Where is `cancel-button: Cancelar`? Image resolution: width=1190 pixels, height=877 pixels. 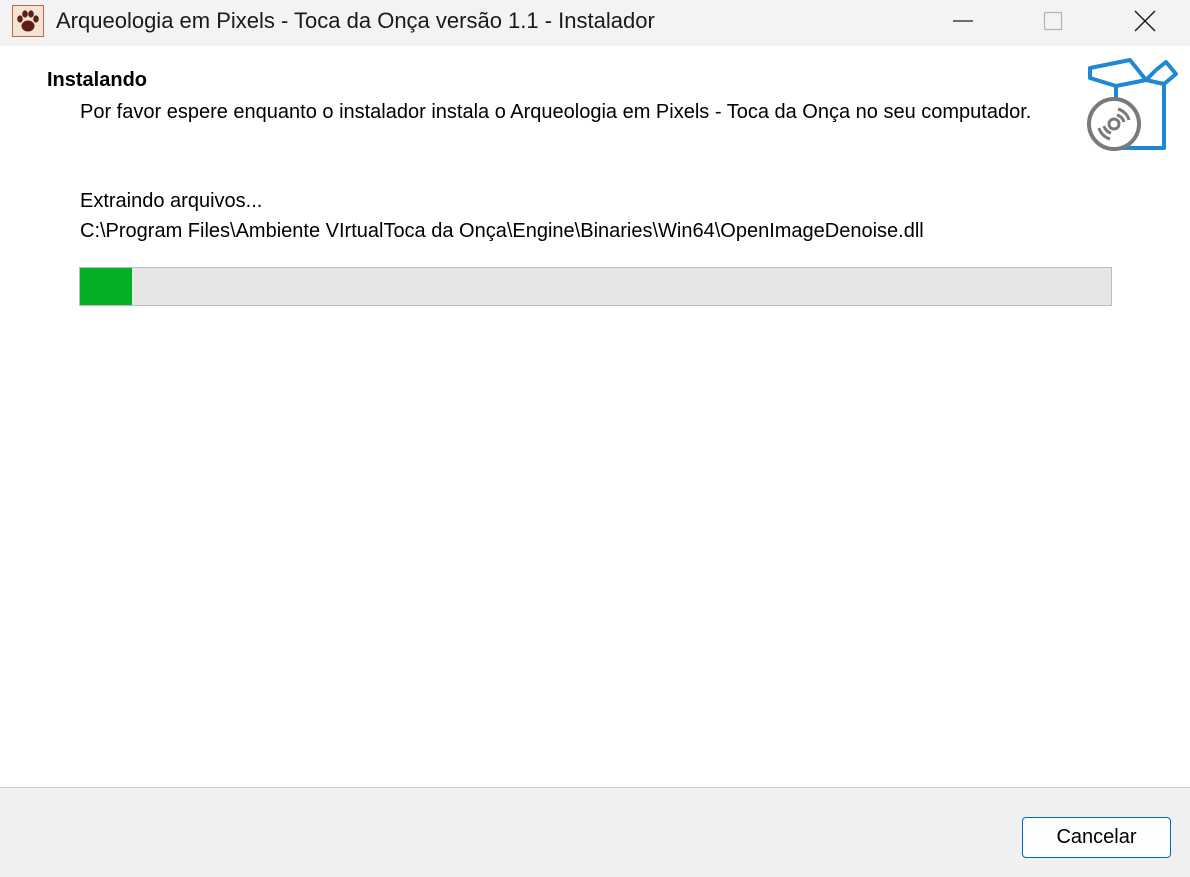 cancel-button: Cancelar is located at coordinates (1096, 837).